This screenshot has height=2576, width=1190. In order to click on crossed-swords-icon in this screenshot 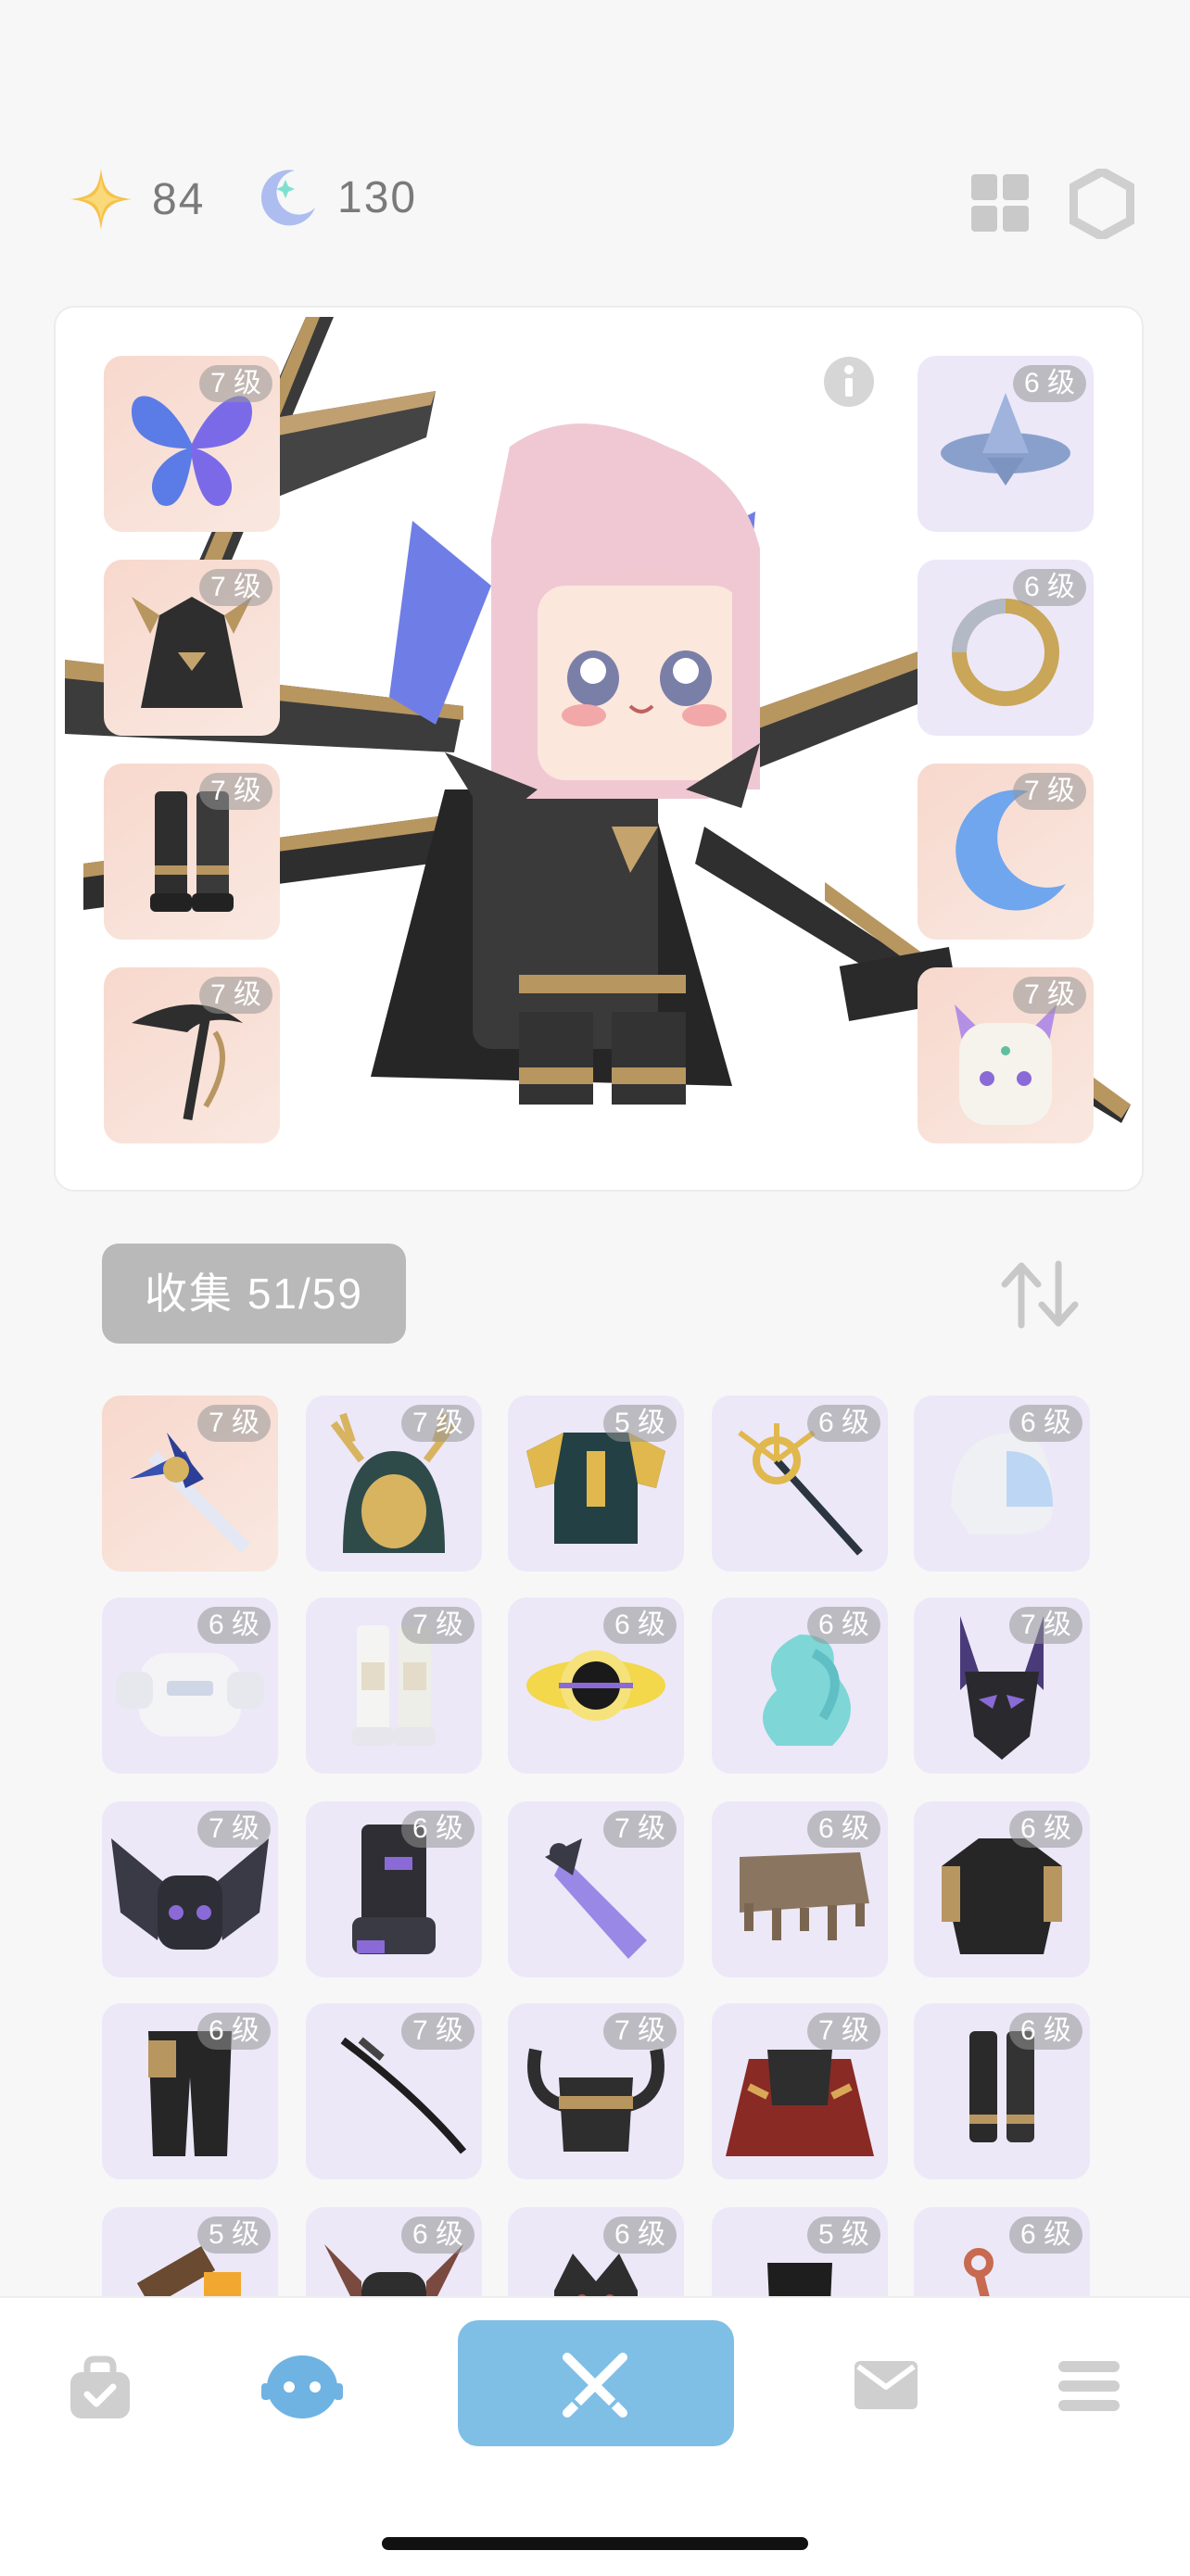, I will do `click(595, 2385)`.